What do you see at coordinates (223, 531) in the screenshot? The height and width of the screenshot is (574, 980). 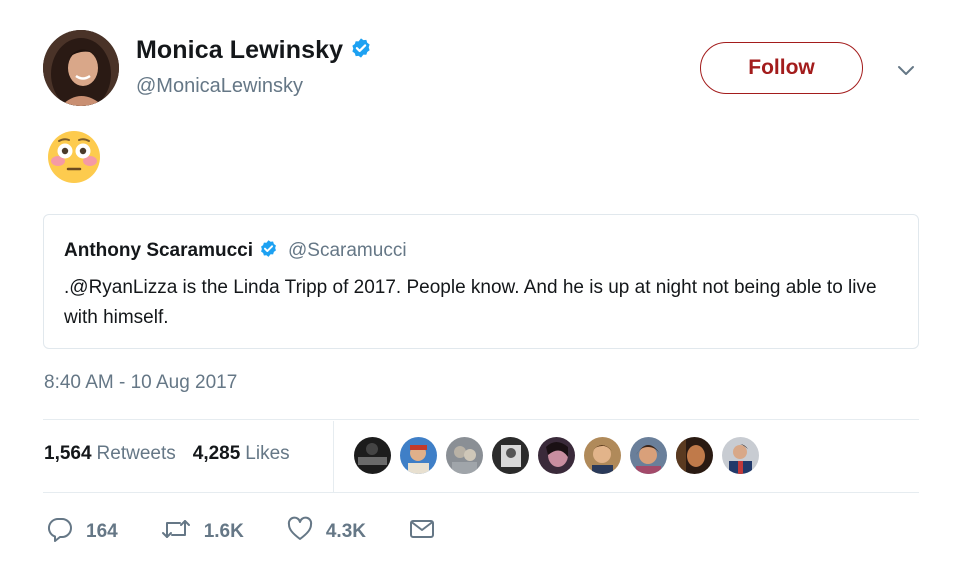 I see `retweet-count: 1.6K` at bounding box center [223, 531].